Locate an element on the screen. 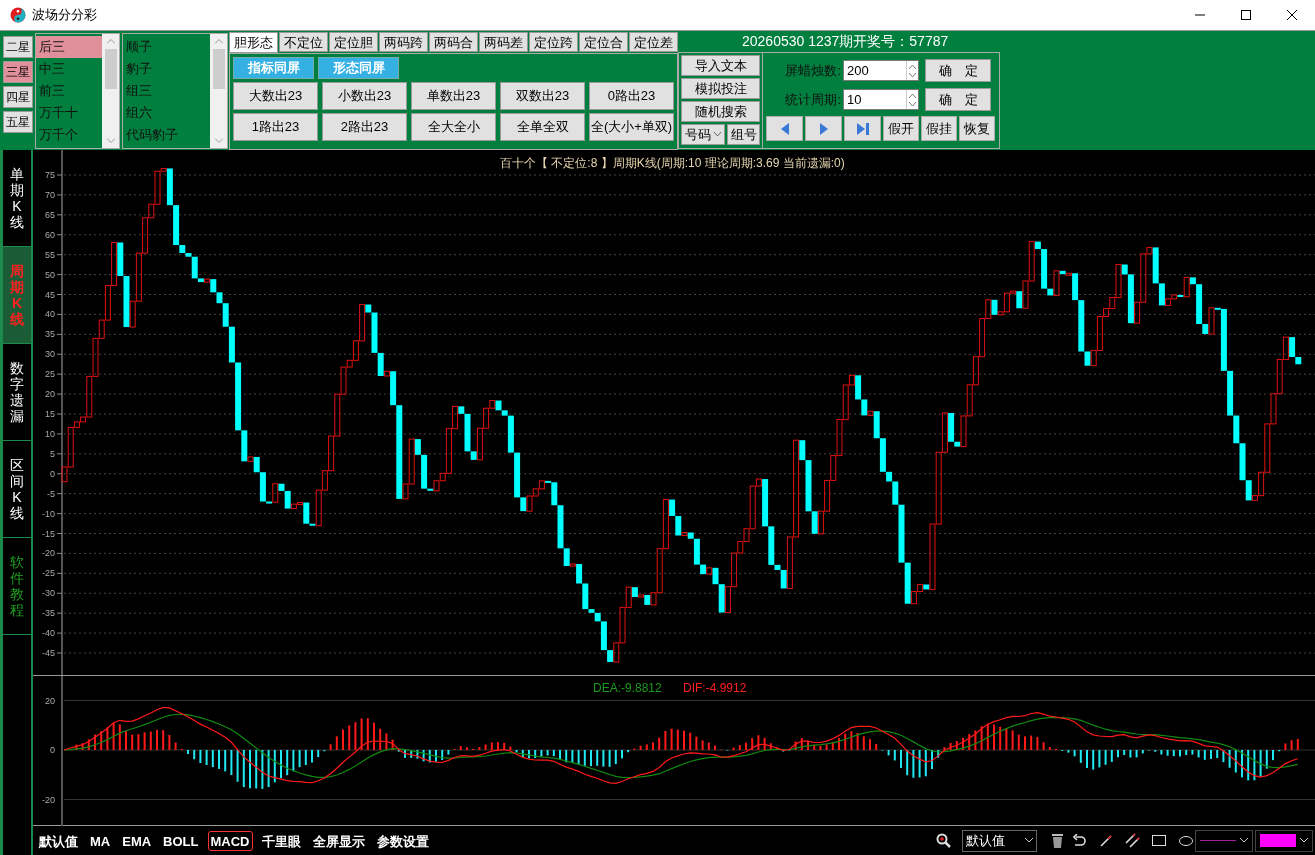  tab: 两码跨 is located at coordinates (403, 42).